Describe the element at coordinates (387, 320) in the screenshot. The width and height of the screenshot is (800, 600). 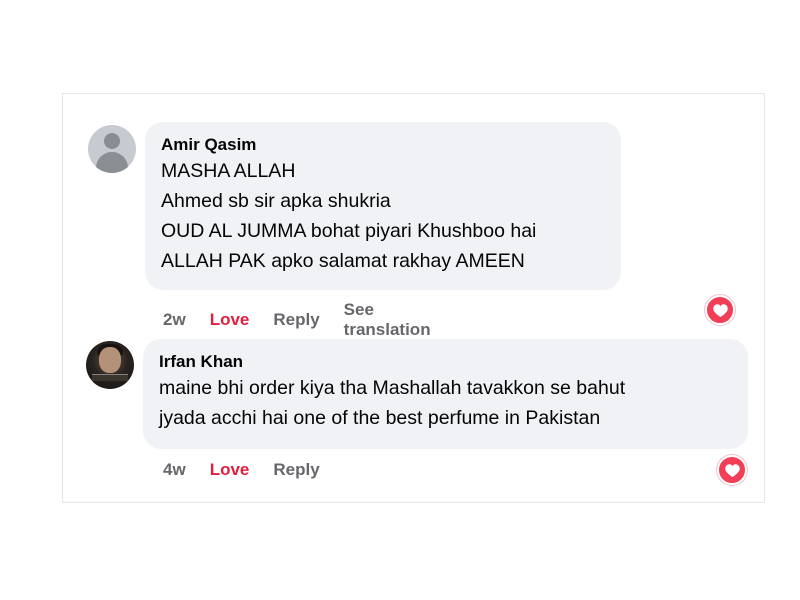
I see `see-translation-link: See translation` at that location.